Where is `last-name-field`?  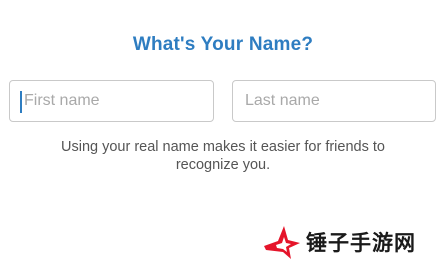
last-name-field is located at coordinates (334, 101).